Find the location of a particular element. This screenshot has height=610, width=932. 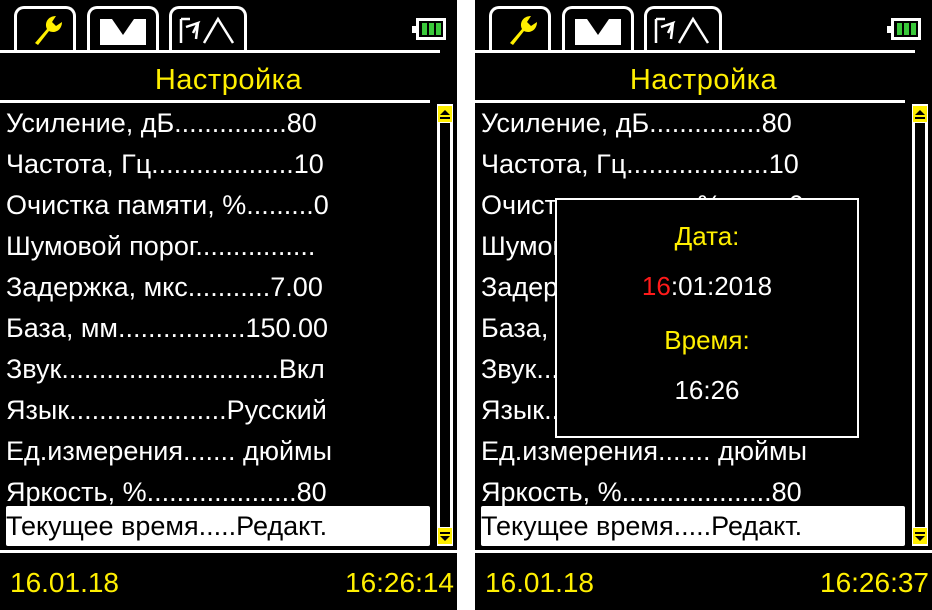

status-time: 16:26:14 is located at coordinates (399, 582).